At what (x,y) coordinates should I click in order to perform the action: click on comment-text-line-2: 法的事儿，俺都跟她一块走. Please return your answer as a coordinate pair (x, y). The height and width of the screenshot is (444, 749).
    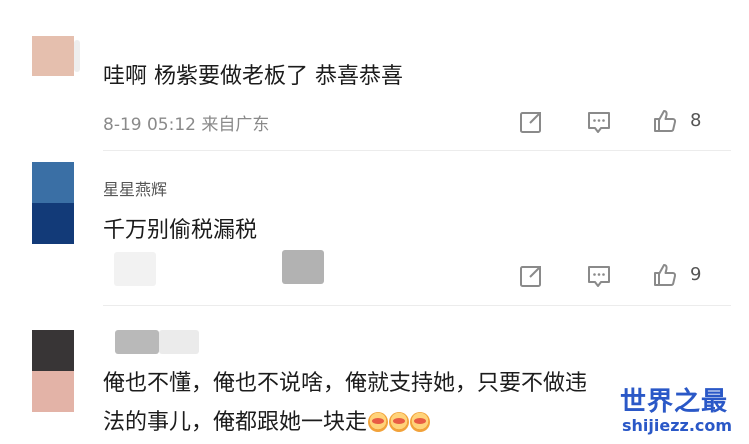
    Looking at the image, I should click on (267, 420).